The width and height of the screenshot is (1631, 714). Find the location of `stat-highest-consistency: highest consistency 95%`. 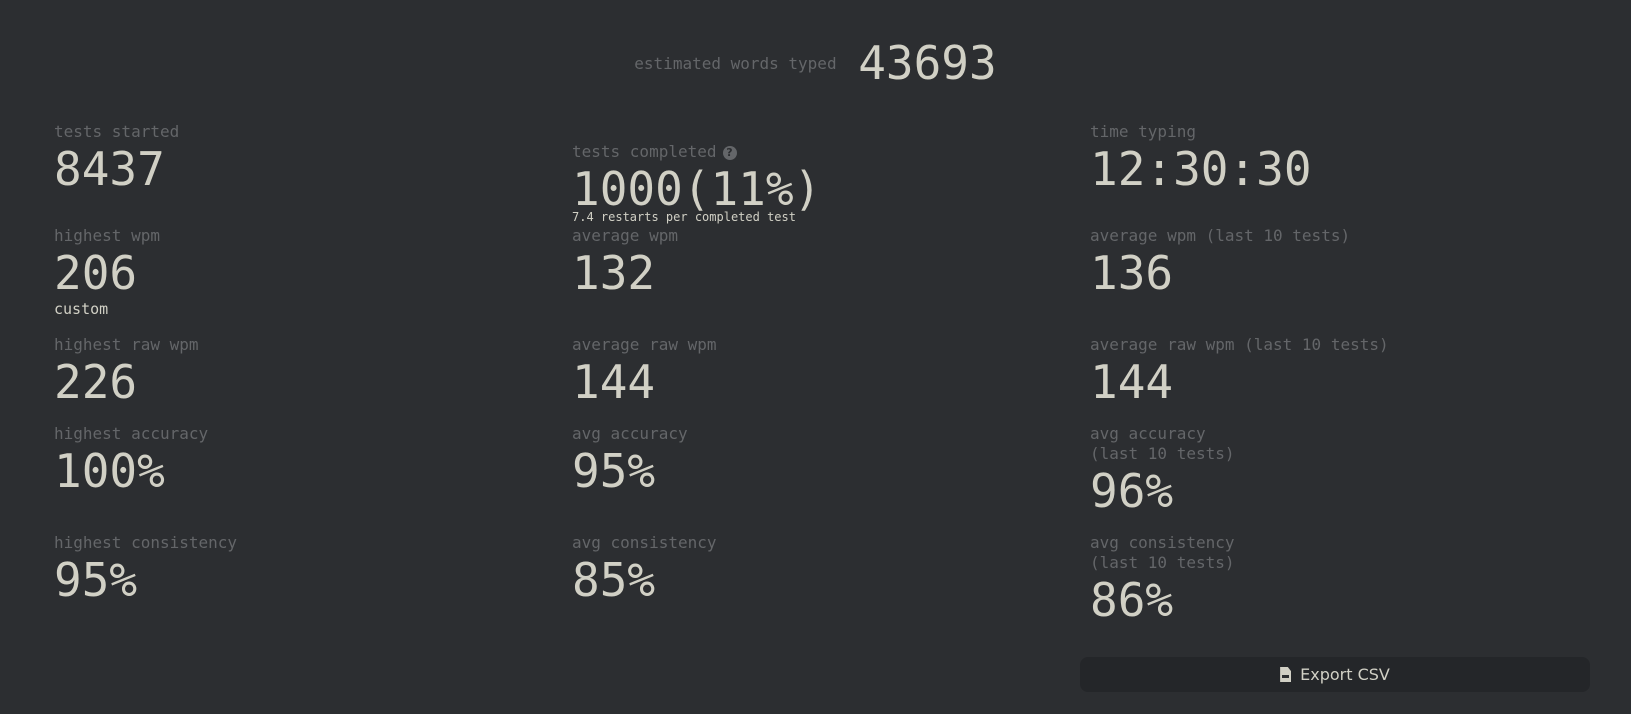

stat-highest-consistency: highest consistency 95% is located at coordinates (145, 570).